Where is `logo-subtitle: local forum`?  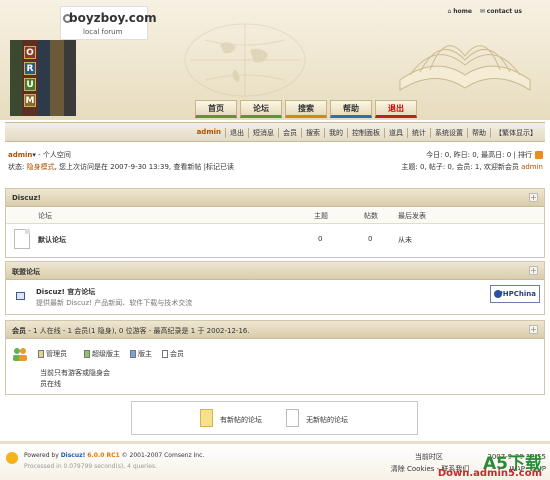
logo-subtitle: local forum is located at coordinates (103, 32).